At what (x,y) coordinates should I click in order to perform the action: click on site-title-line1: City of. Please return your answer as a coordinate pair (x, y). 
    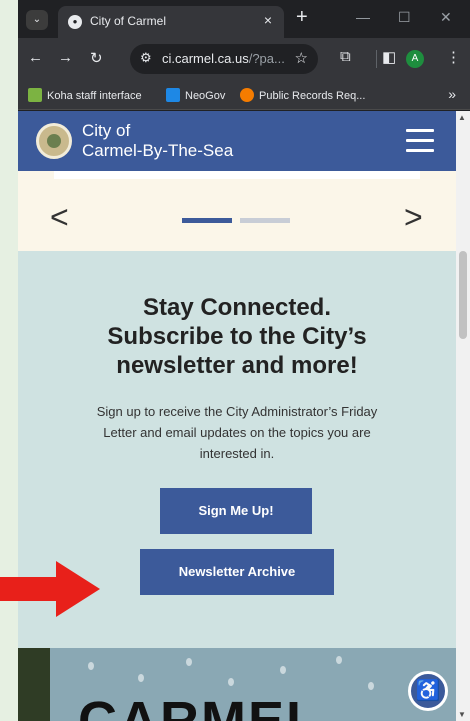
    Looking at the image, I should click on (106, 130).